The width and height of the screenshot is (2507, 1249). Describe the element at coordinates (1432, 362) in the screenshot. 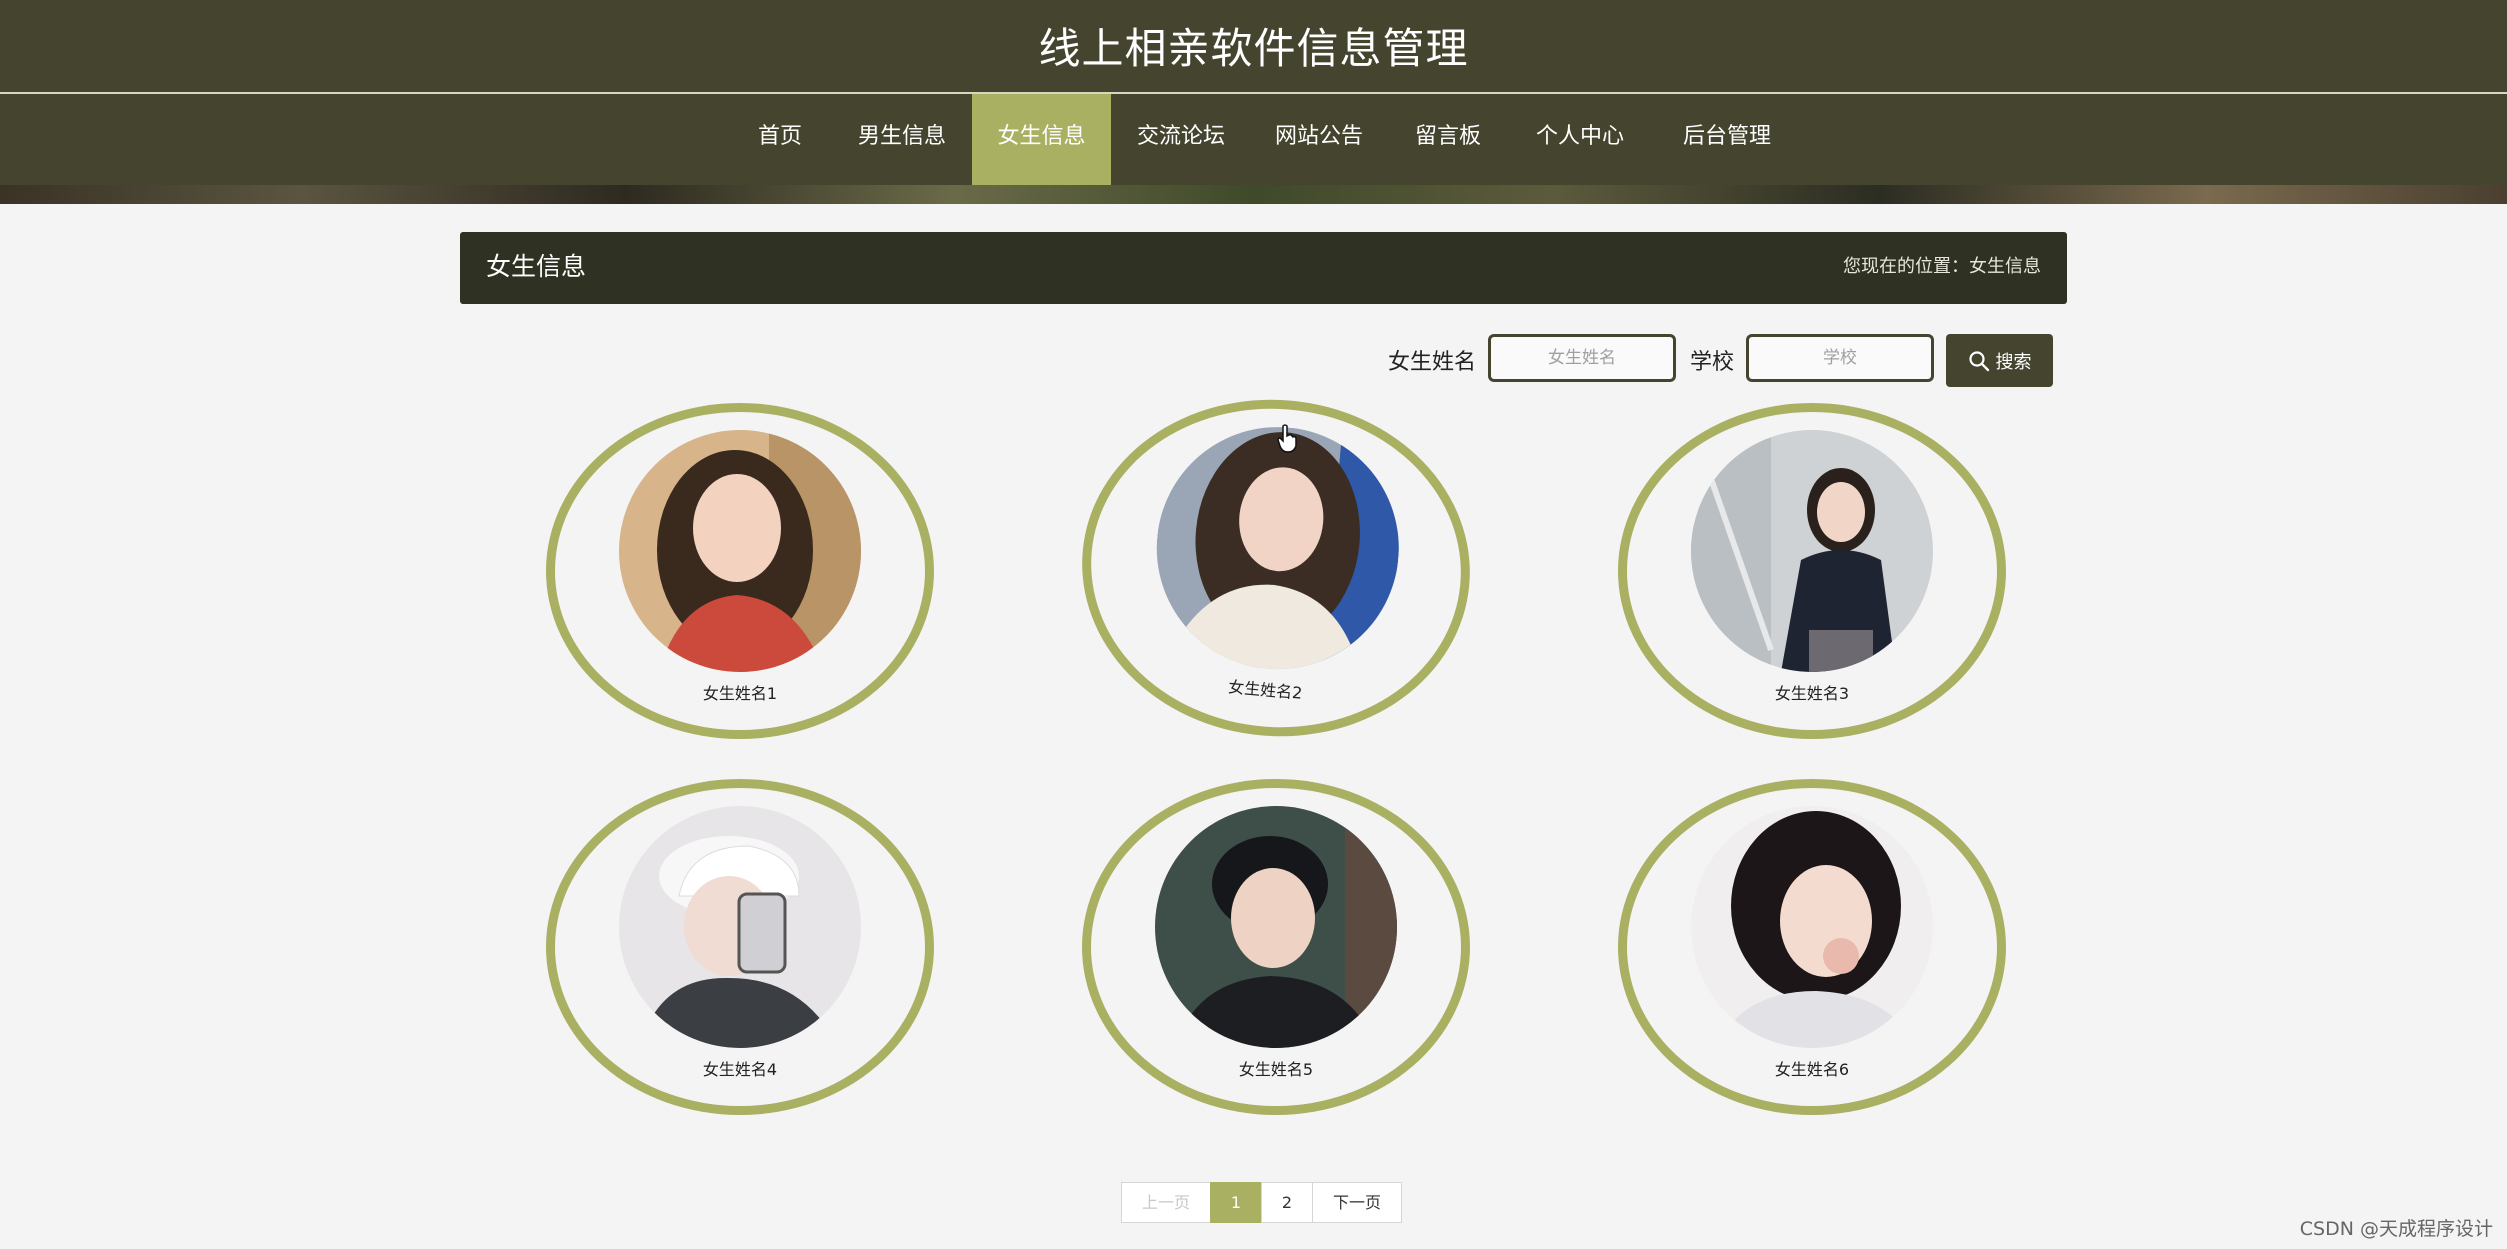

I see `name-search-label: 女生姓名` at that location.